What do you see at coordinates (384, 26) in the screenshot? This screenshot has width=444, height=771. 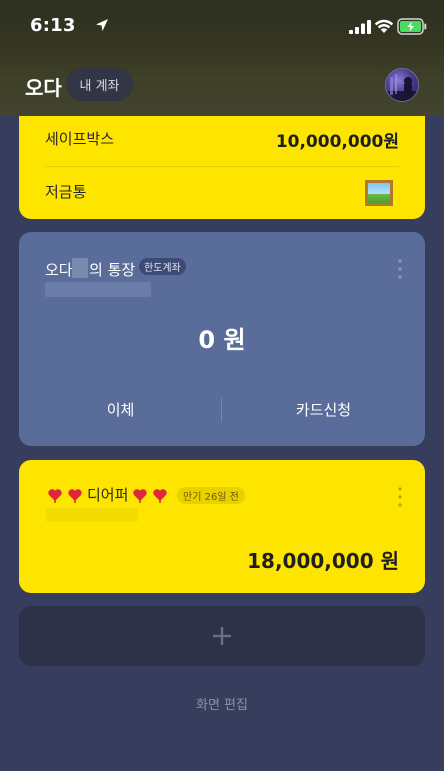 I see `wifi-icon` at bounding box center [384, 26].